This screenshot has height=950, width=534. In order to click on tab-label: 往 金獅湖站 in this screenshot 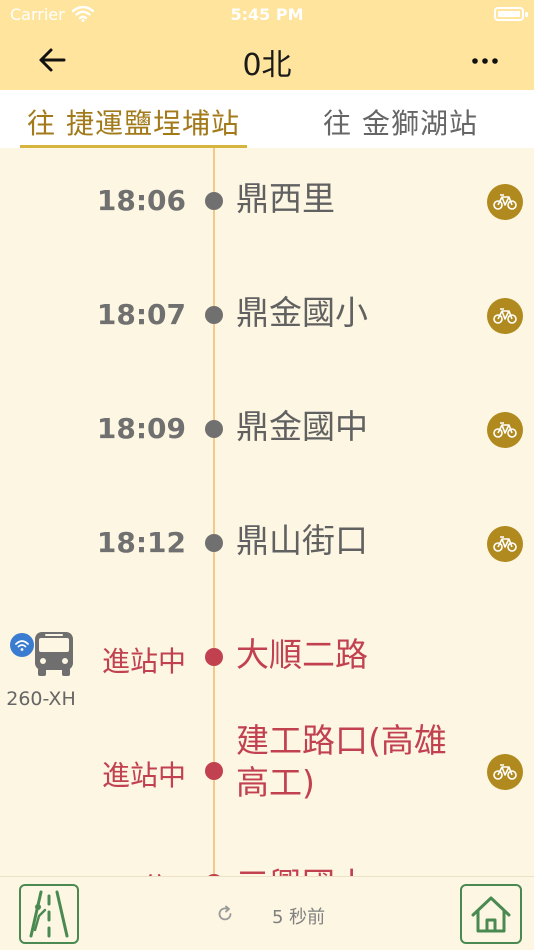, I will do `click(400, 123)`.